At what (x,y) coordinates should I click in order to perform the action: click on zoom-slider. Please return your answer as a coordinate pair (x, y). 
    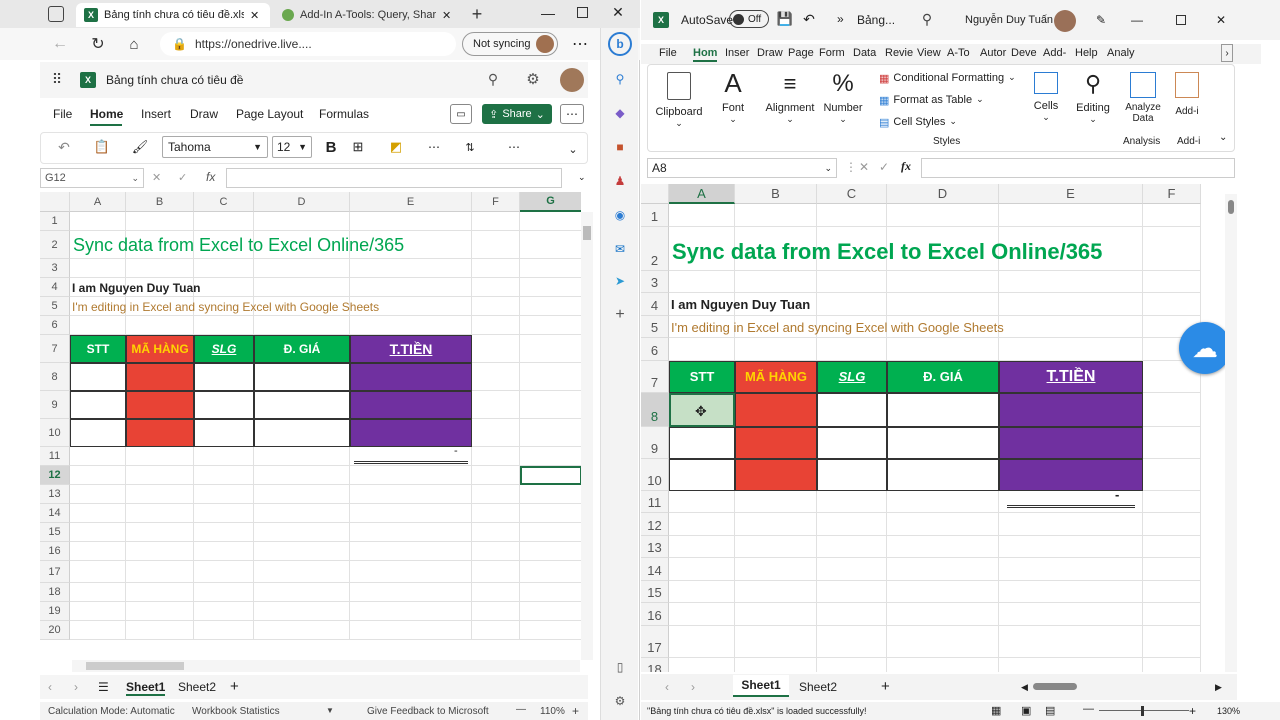
    Looking at the image, I should click on (1144, 710).